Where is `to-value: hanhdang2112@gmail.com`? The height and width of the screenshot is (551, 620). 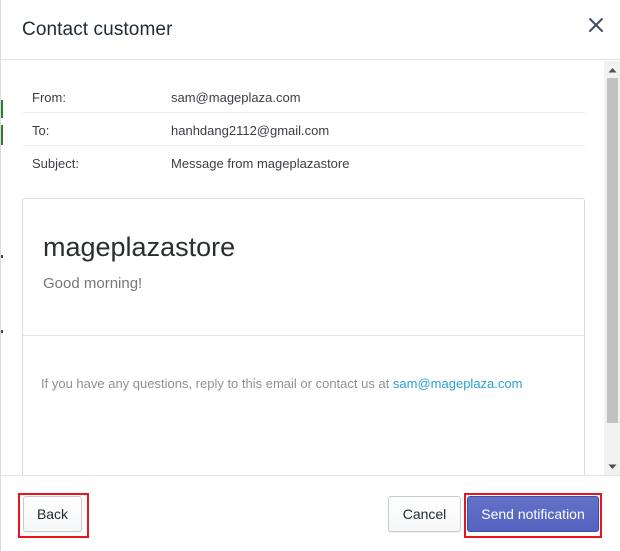
to-value: hanhdang2112@gmail.com is located at coordinates (250, 130).